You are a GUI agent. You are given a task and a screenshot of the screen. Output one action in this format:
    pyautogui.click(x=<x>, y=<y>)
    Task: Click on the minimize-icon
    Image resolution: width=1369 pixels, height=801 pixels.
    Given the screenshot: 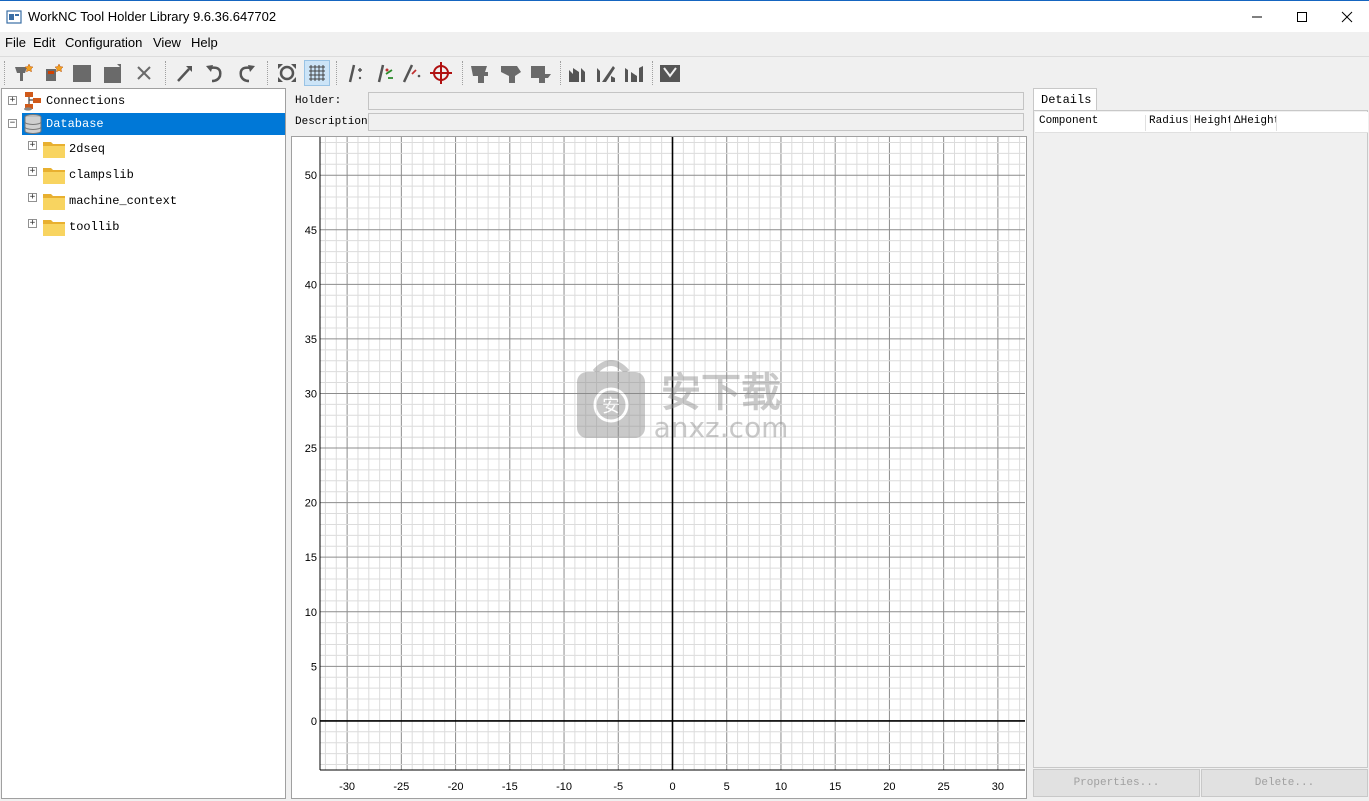 What is the action you would take?
    pyautogui.click(x=1257, y=17)
    